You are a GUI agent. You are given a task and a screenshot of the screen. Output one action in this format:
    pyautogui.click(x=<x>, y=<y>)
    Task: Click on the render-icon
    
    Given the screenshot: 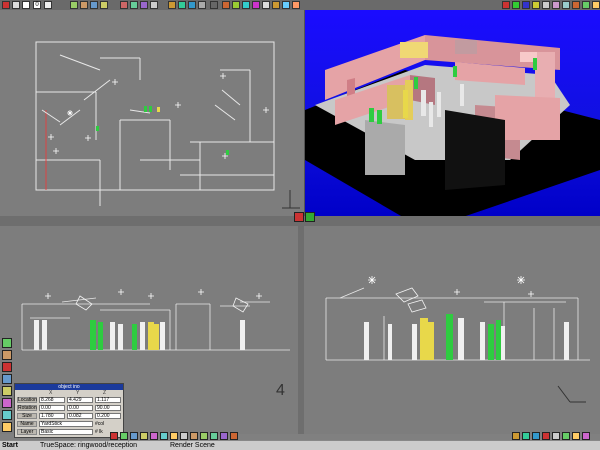 What is the action you would take?
    pyautogui.click(x=299, y=217)
    